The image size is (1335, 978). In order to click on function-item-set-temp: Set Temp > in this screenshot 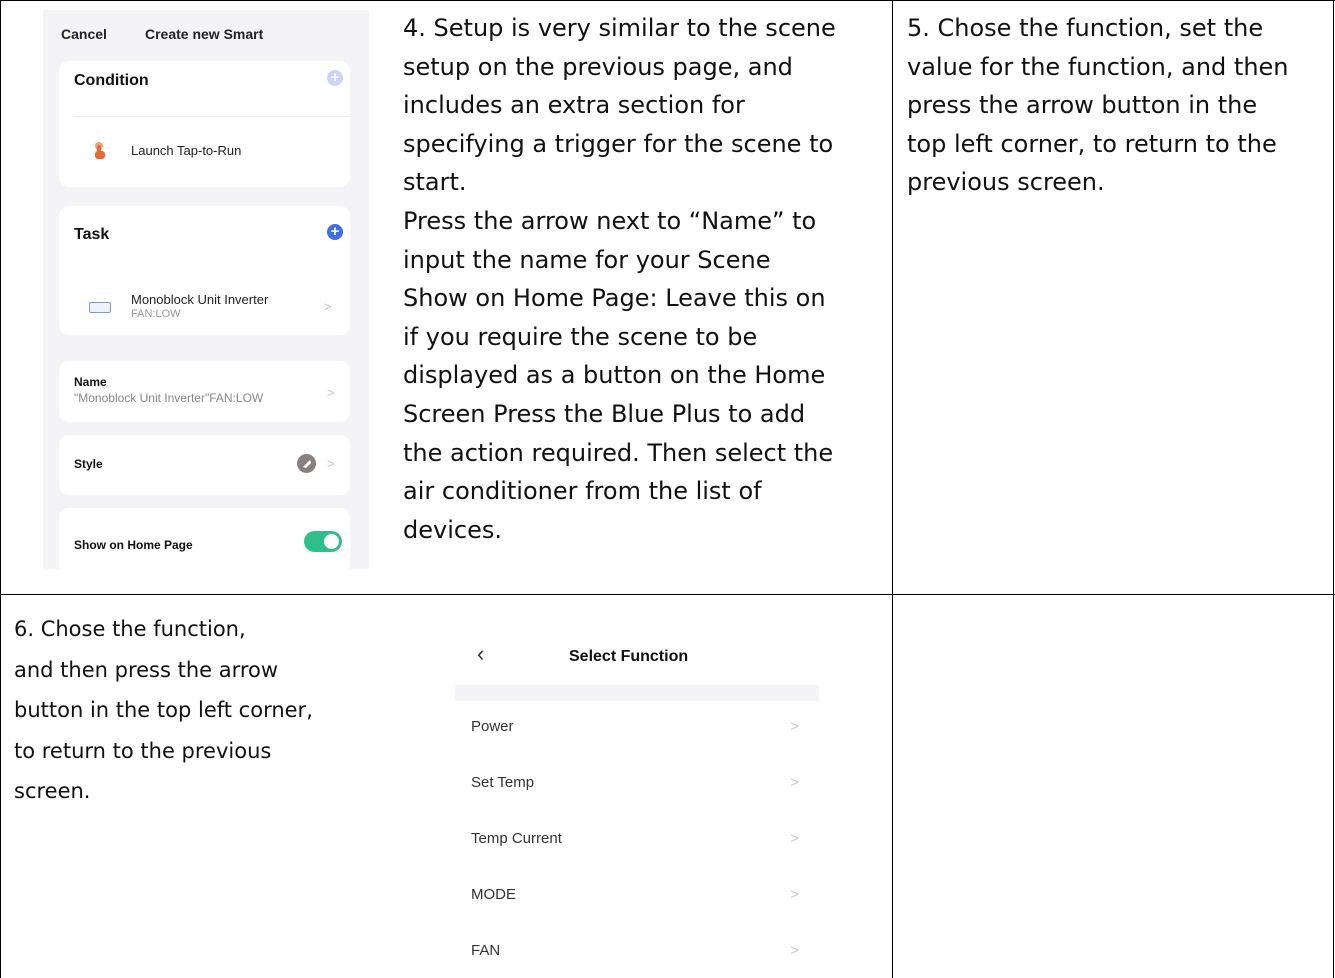, I will do `click(637, 785)`.